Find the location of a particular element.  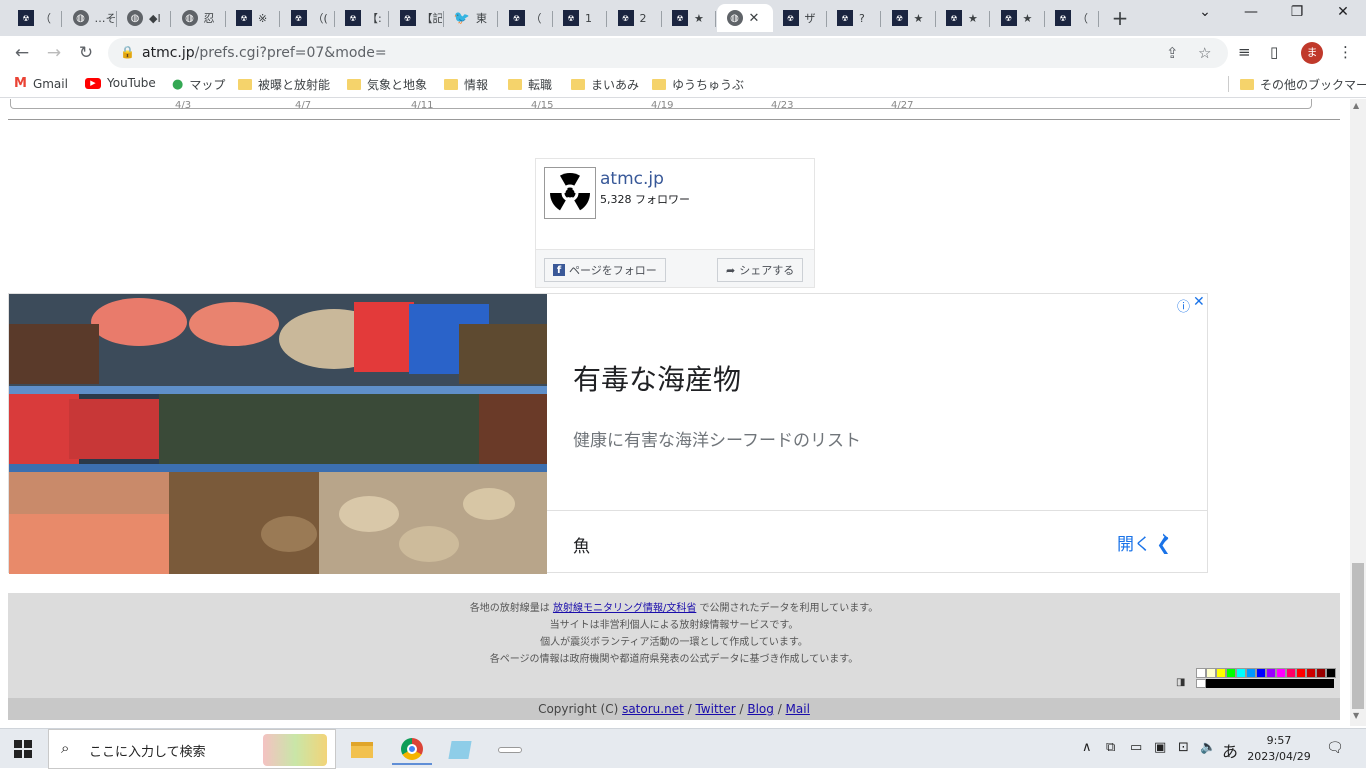

browser-tab: 🐦 東 is located at coordinates (471, 18).